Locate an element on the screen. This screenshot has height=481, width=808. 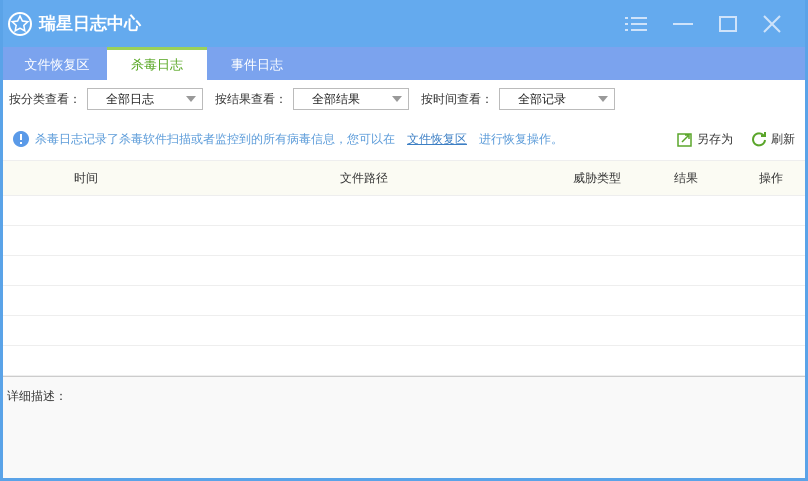
refresh-button: 刷新 is located at coordinates (767, 139).